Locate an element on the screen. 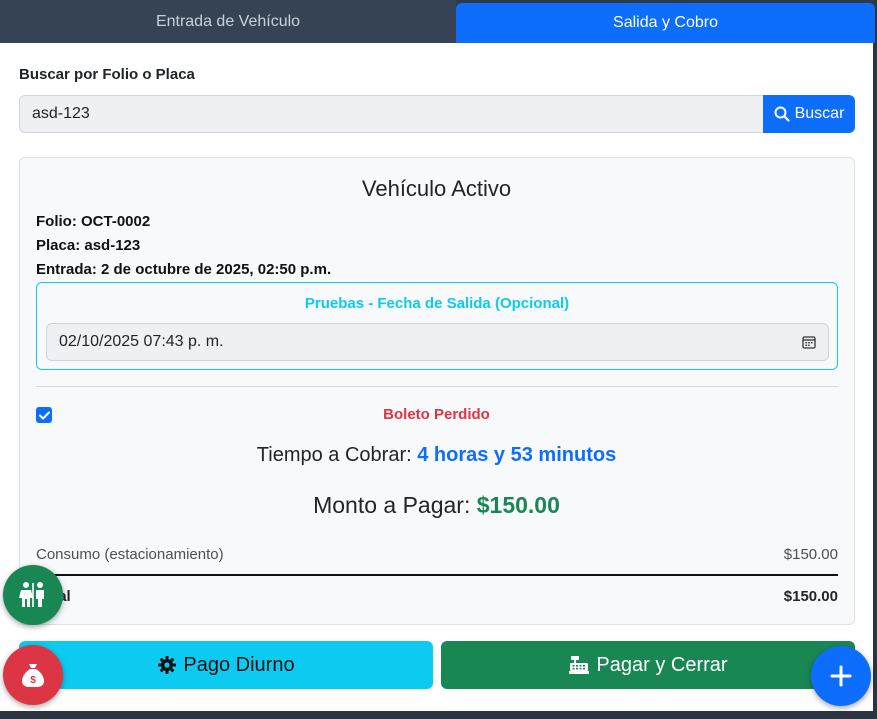 The height and width of the screenshot is (719, 877). amount-to-pay: Monto a Pagar: $150.00 is located at coordinates (436, 505).